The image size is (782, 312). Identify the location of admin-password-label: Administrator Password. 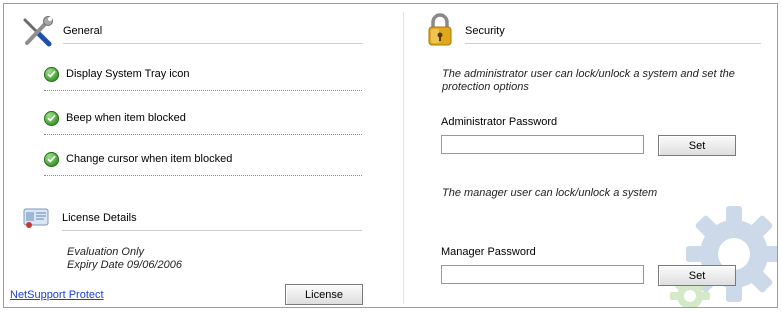
(499, 122).